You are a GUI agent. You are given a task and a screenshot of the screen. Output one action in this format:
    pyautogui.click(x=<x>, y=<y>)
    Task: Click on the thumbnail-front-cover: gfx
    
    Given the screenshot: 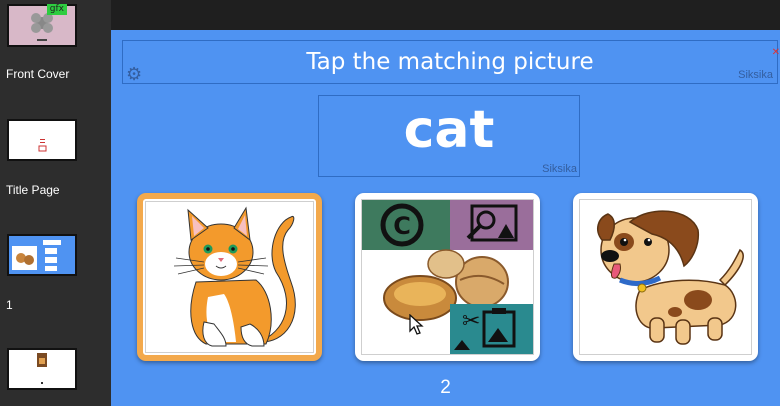 What is the action you would take?
    pyautogui.click(x=42, y=25)
    